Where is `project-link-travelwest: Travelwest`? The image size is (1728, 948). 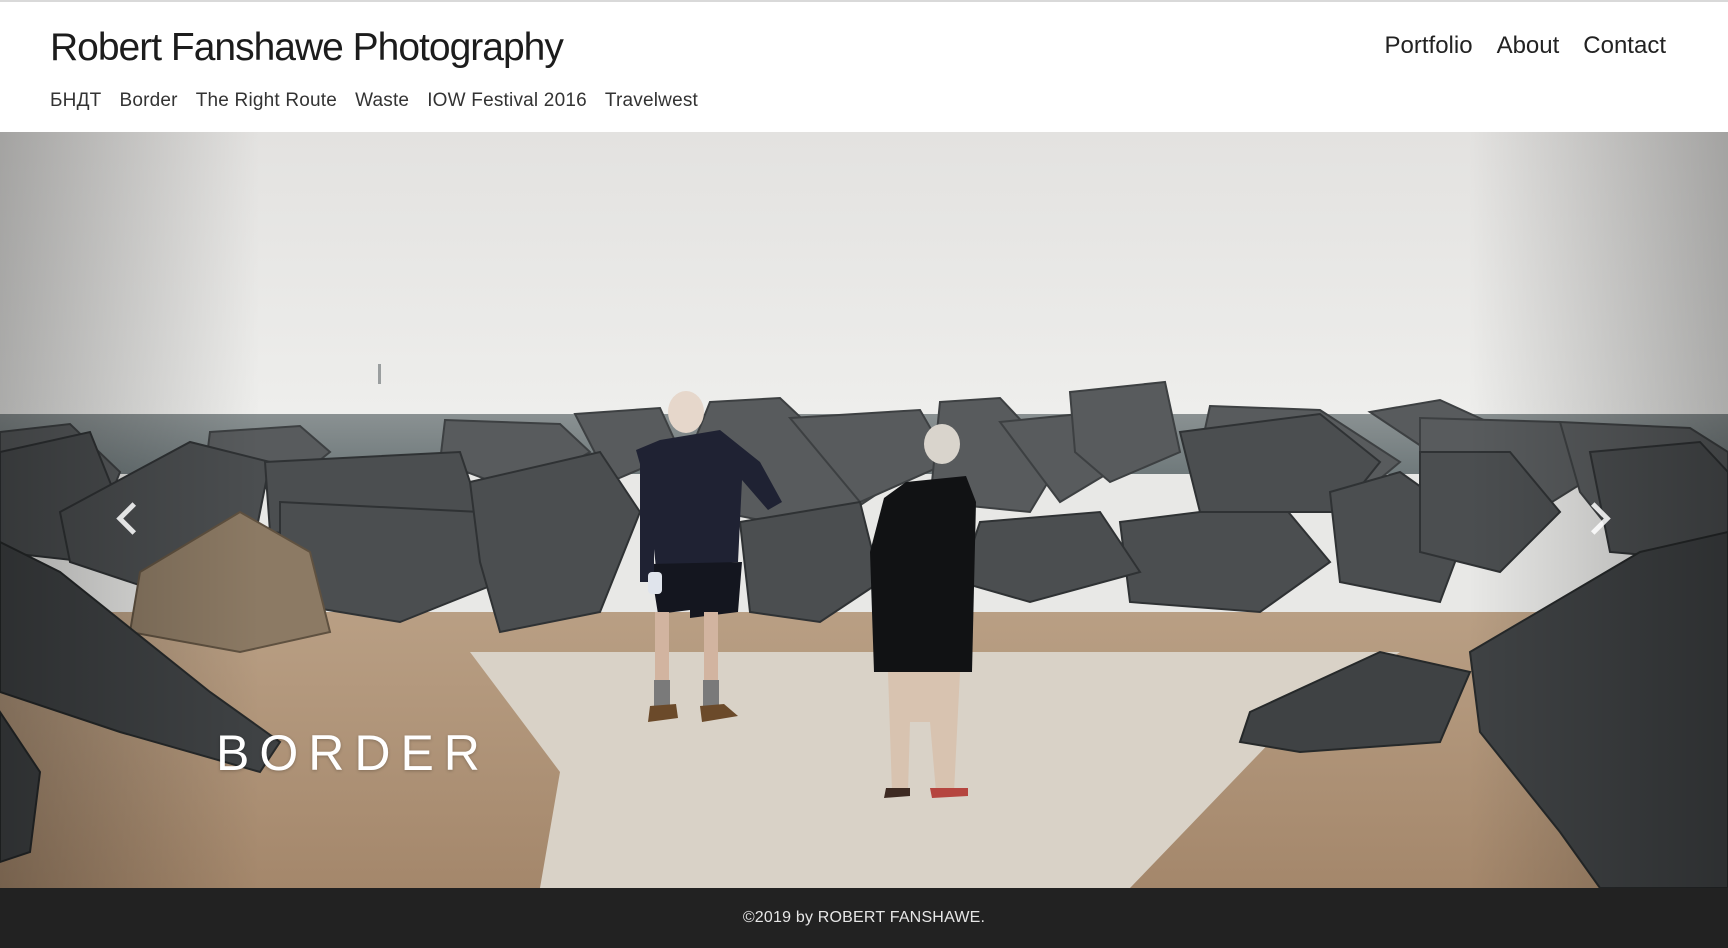
project-link-travelwest: Travelwest is located at coordinates (651, 101).